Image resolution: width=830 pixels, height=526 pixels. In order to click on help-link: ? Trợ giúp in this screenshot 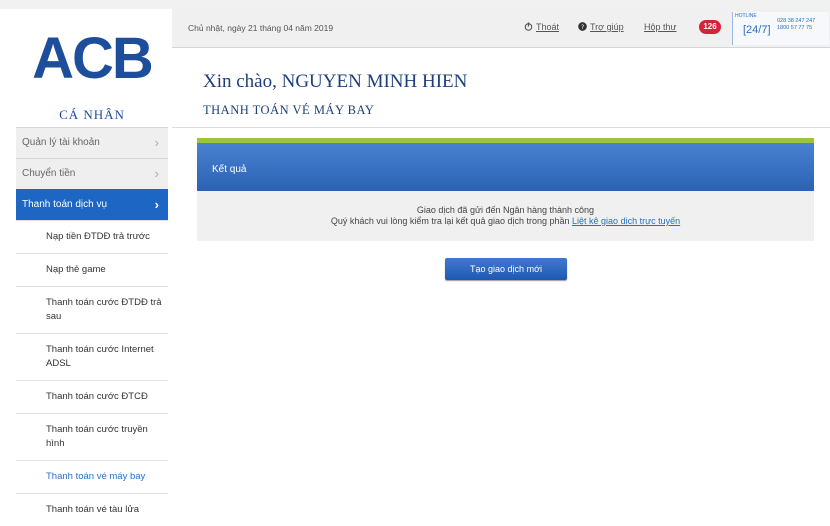, I will do `click(601, 27)`.